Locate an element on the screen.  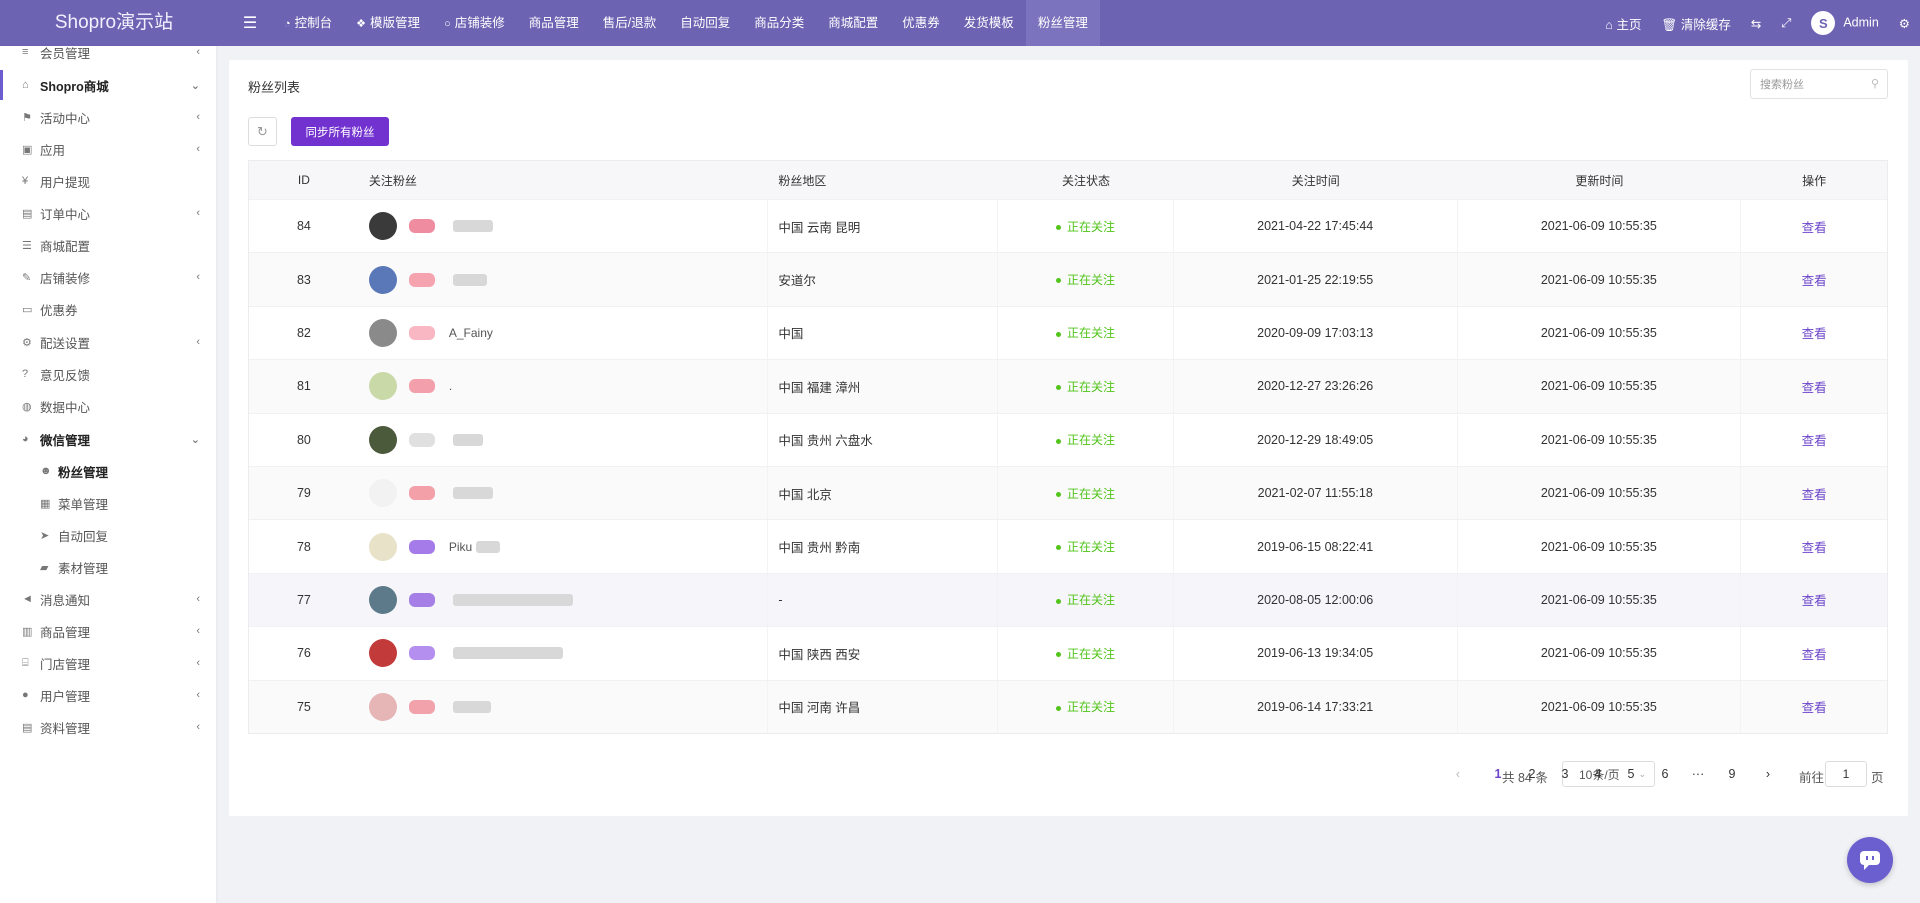
topnav-item-label: 商品管理 is located at coordinates (553, 23).